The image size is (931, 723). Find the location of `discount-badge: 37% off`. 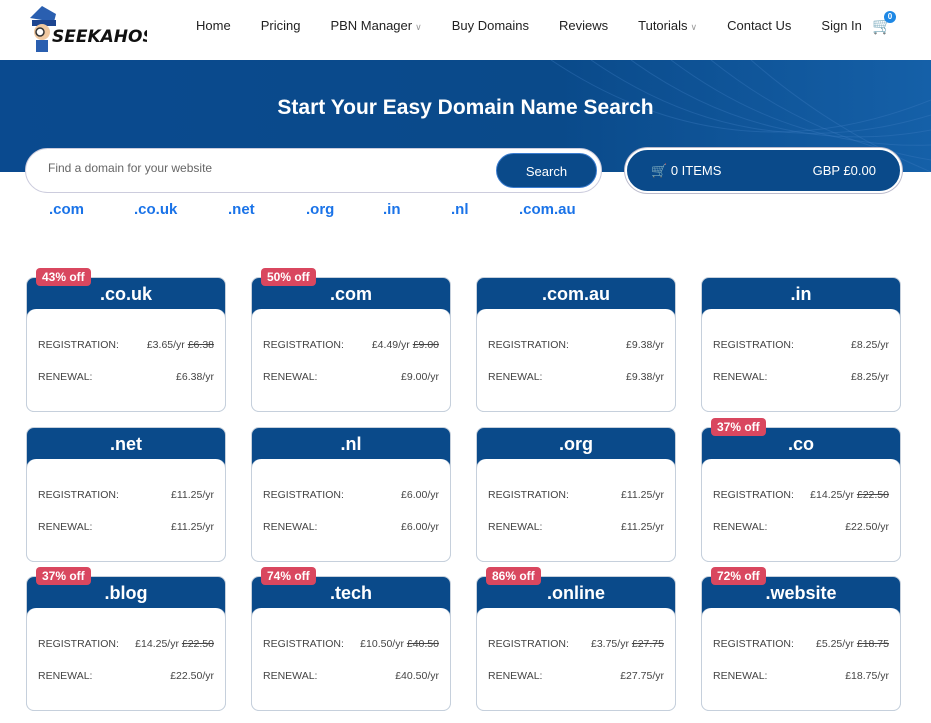

discount-badge: 37% off is located at coordinates (738, 427).